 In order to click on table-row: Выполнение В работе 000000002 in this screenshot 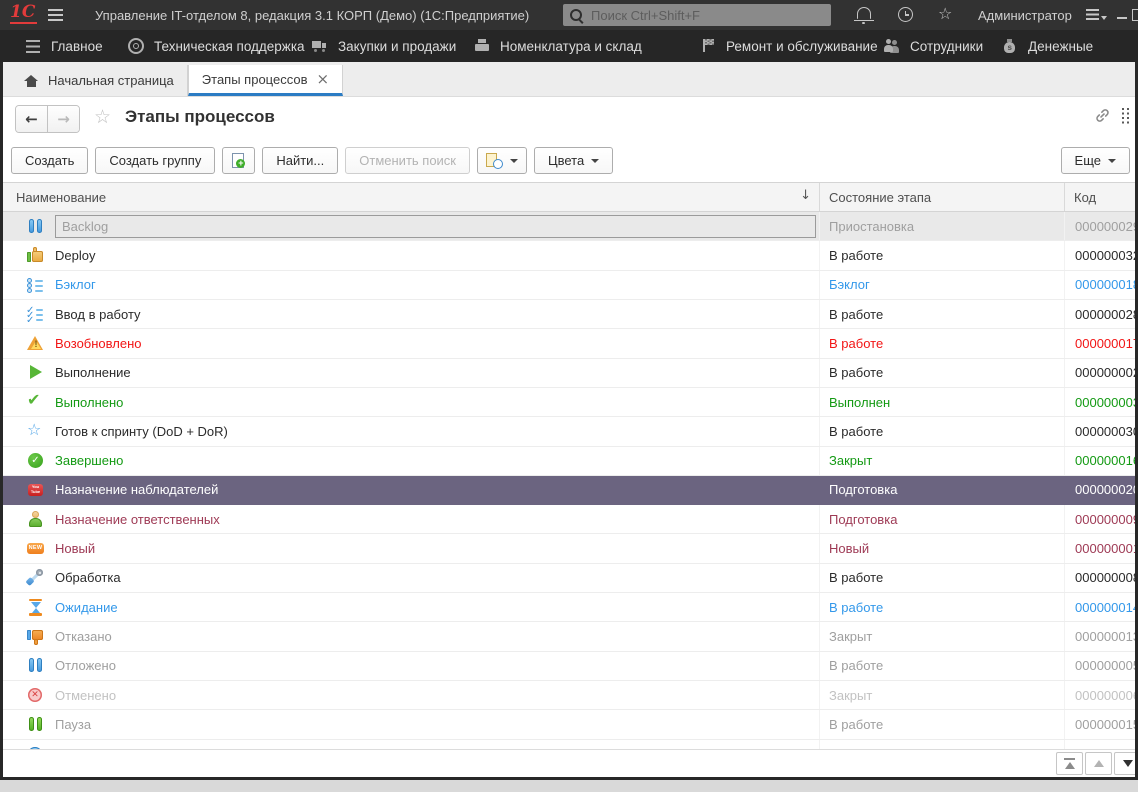, I will do `click(569, 373)`.